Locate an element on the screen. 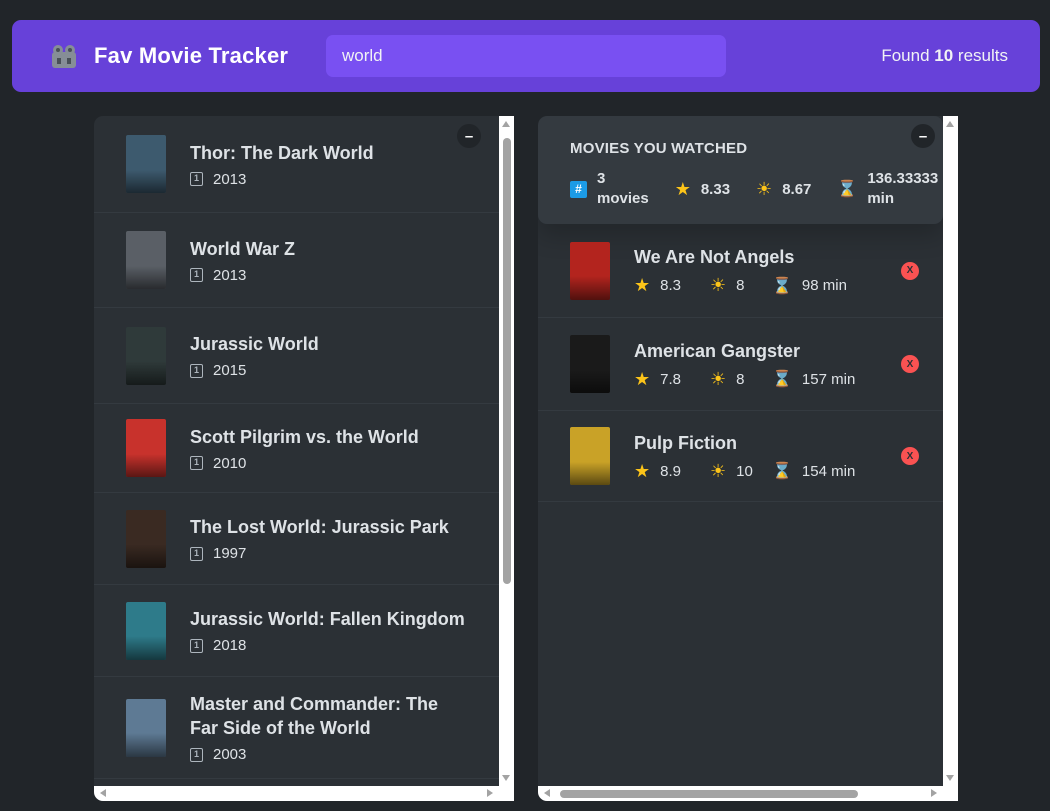 Image resolution: width=1050 pixels, height=811 pixels. runtime: ⌛ 98 min is located at coordinates (809, 286).